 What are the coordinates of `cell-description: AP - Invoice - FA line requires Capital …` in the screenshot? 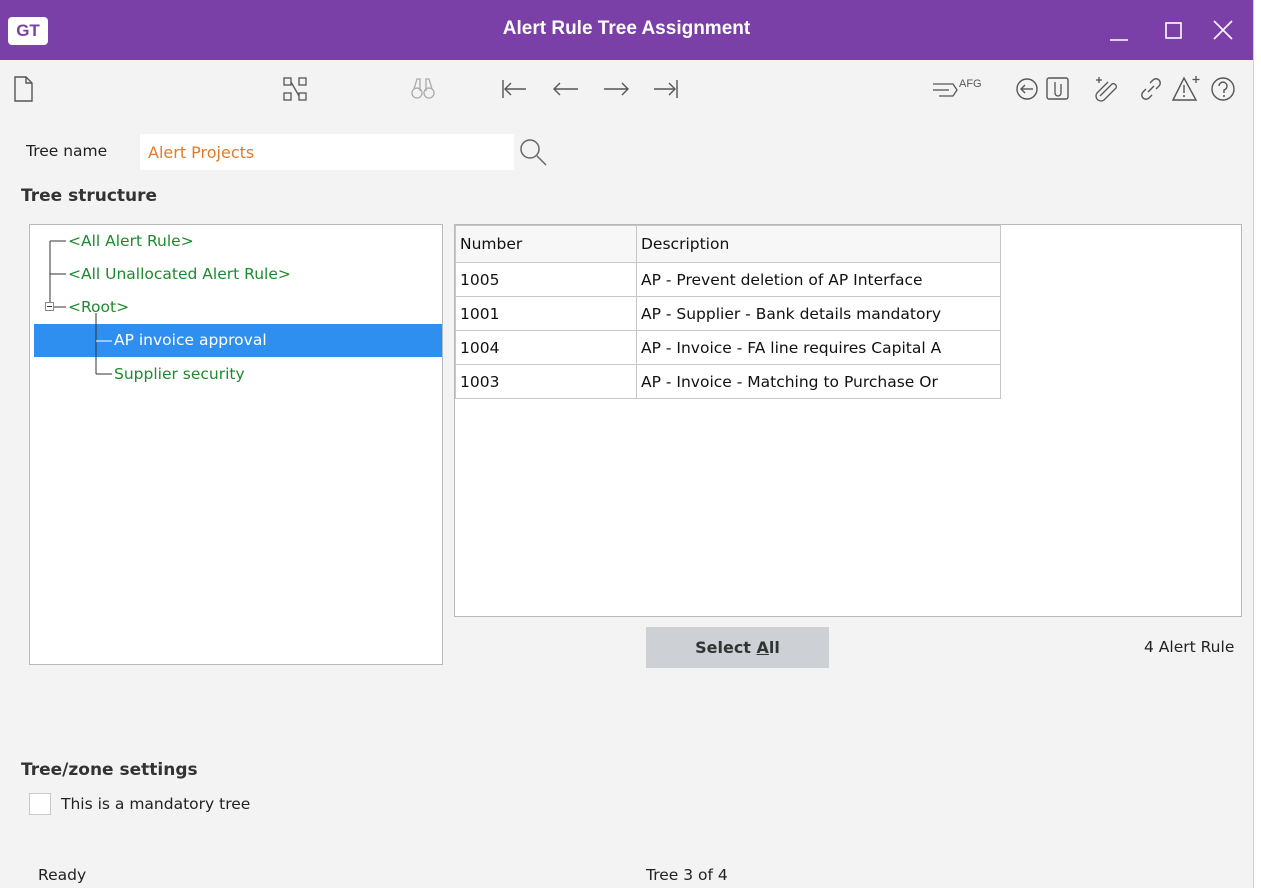 It's located at (818, 347).